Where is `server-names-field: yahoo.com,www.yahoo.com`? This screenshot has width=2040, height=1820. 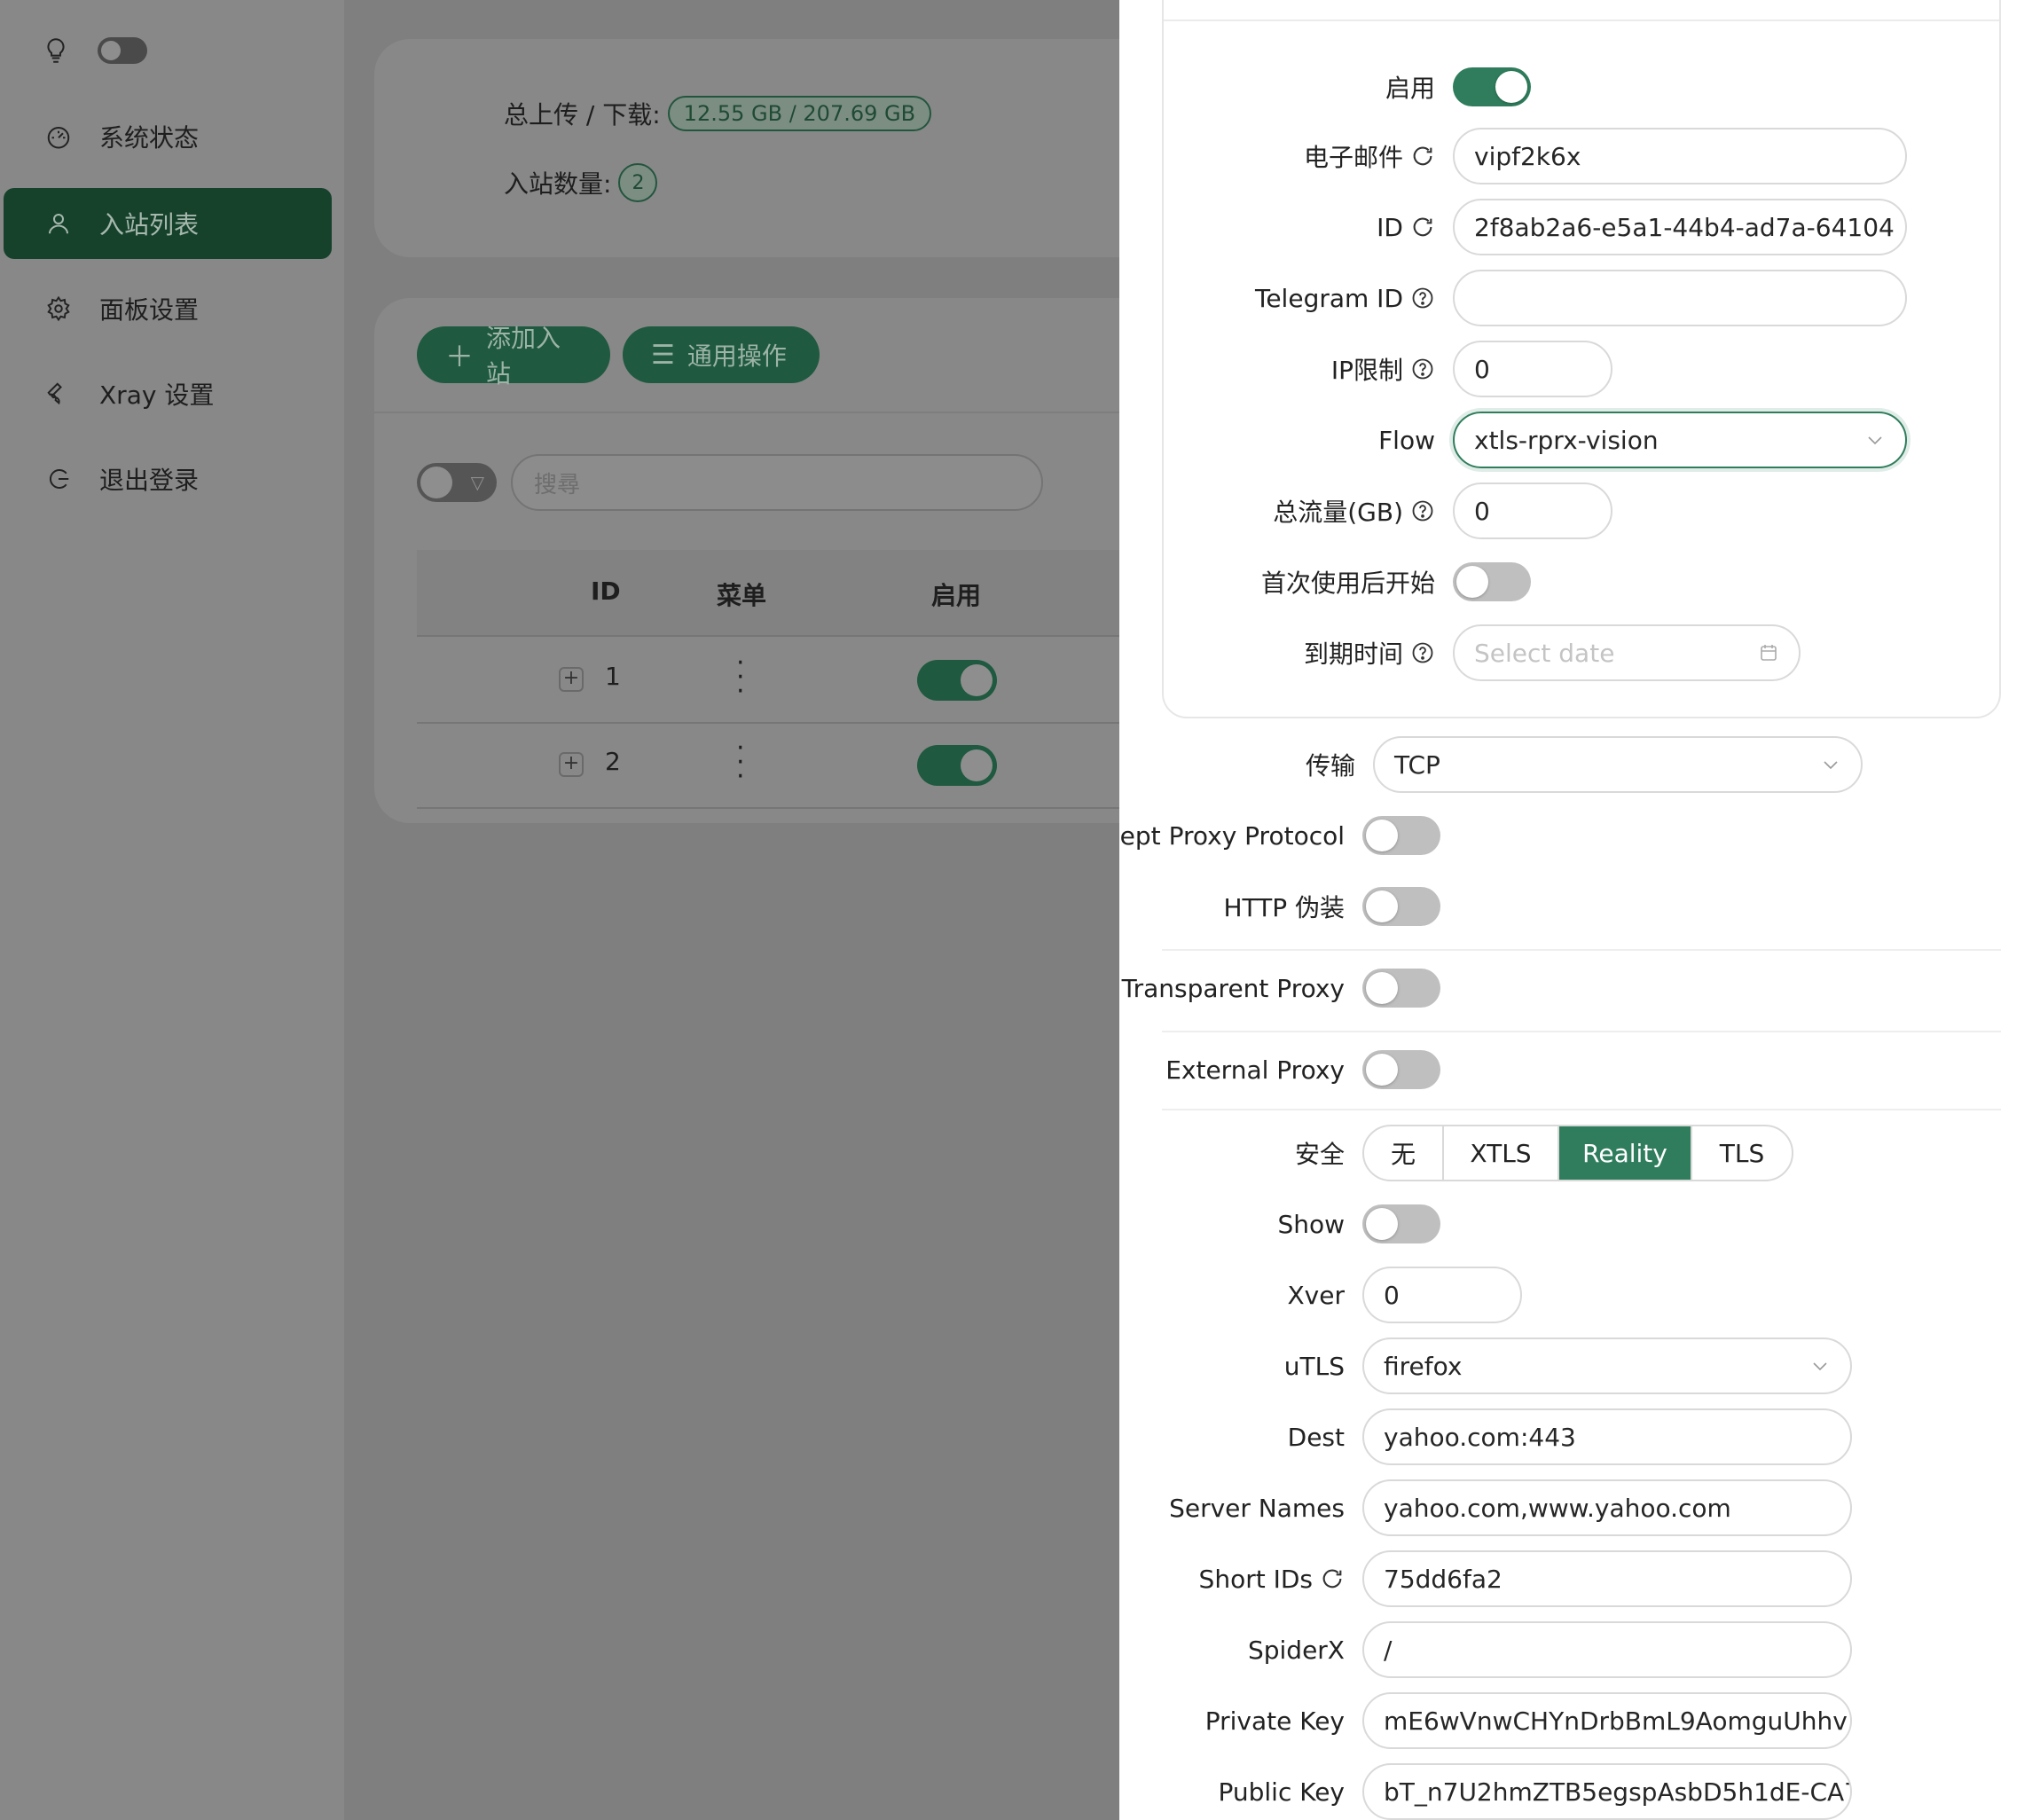
server-names-field: yahoo.com,www.yahoo.com is located at coordinates (1607, 1507).